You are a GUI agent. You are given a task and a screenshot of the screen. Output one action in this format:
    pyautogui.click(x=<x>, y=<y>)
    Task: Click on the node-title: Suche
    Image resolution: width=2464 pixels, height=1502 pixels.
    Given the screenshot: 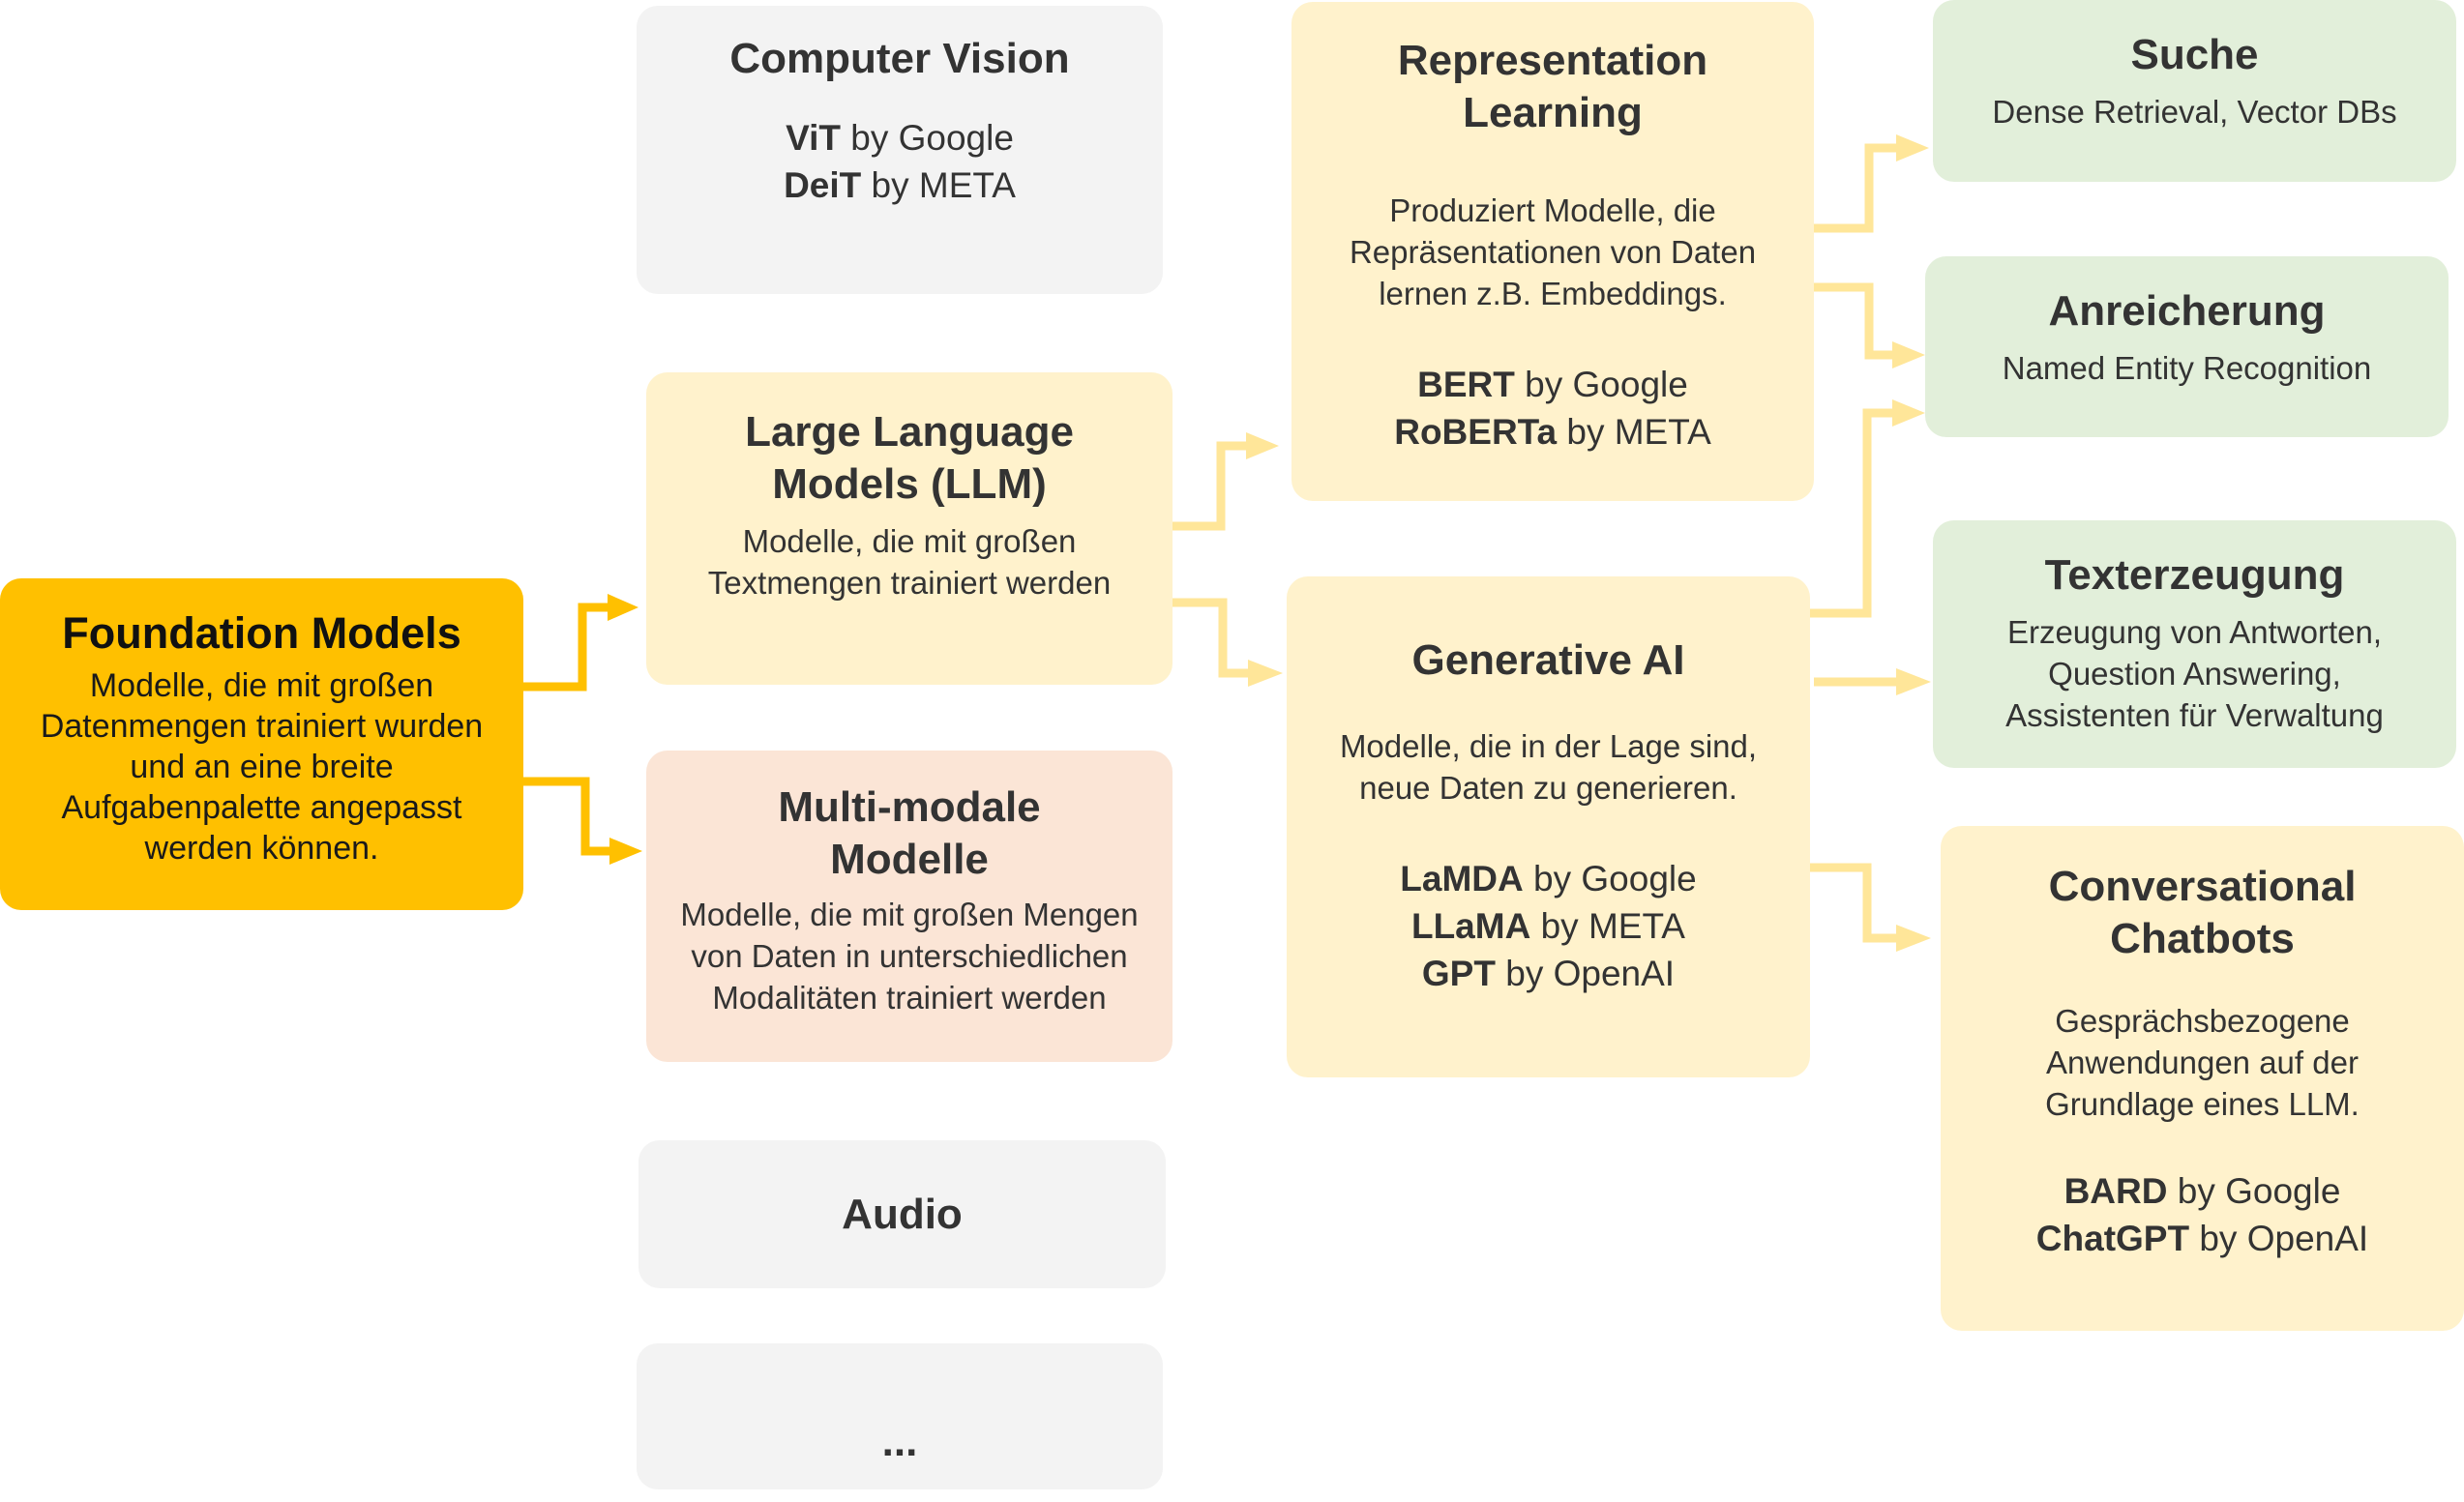 What is the action you would take?
    pyautogui.click(x=2194, y=54)
    